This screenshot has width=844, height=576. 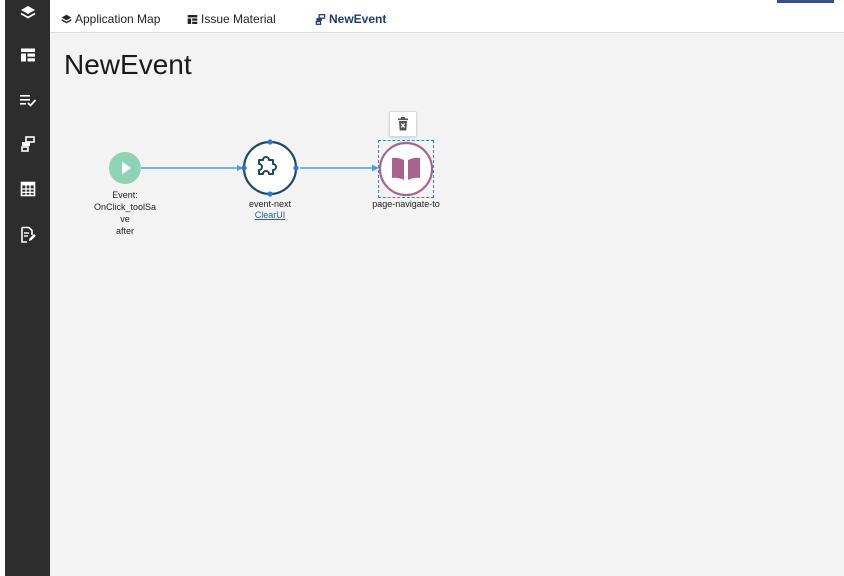 What do you see at coordinates (238, 19) in the screenshot?
I see `tab-label: Issue Material` at bounding box center [238, 19].